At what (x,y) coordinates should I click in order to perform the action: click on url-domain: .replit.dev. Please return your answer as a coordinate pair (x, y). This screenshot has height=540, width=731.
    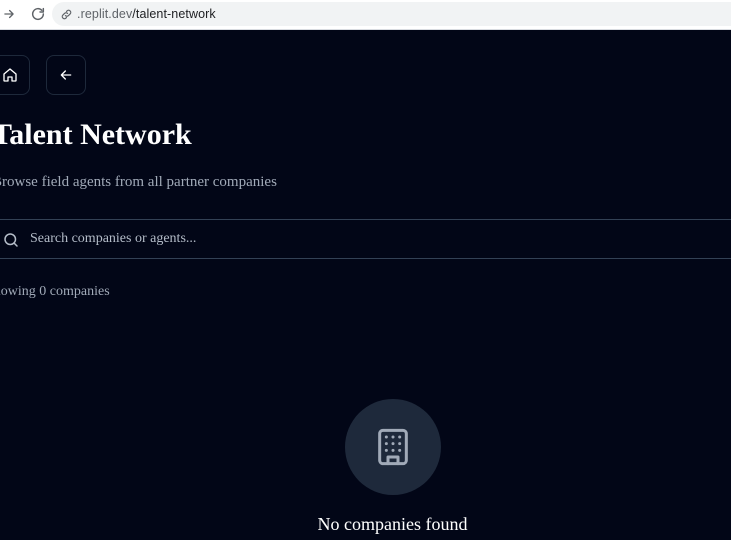
    Looking at the image, I should click on (105, 14).